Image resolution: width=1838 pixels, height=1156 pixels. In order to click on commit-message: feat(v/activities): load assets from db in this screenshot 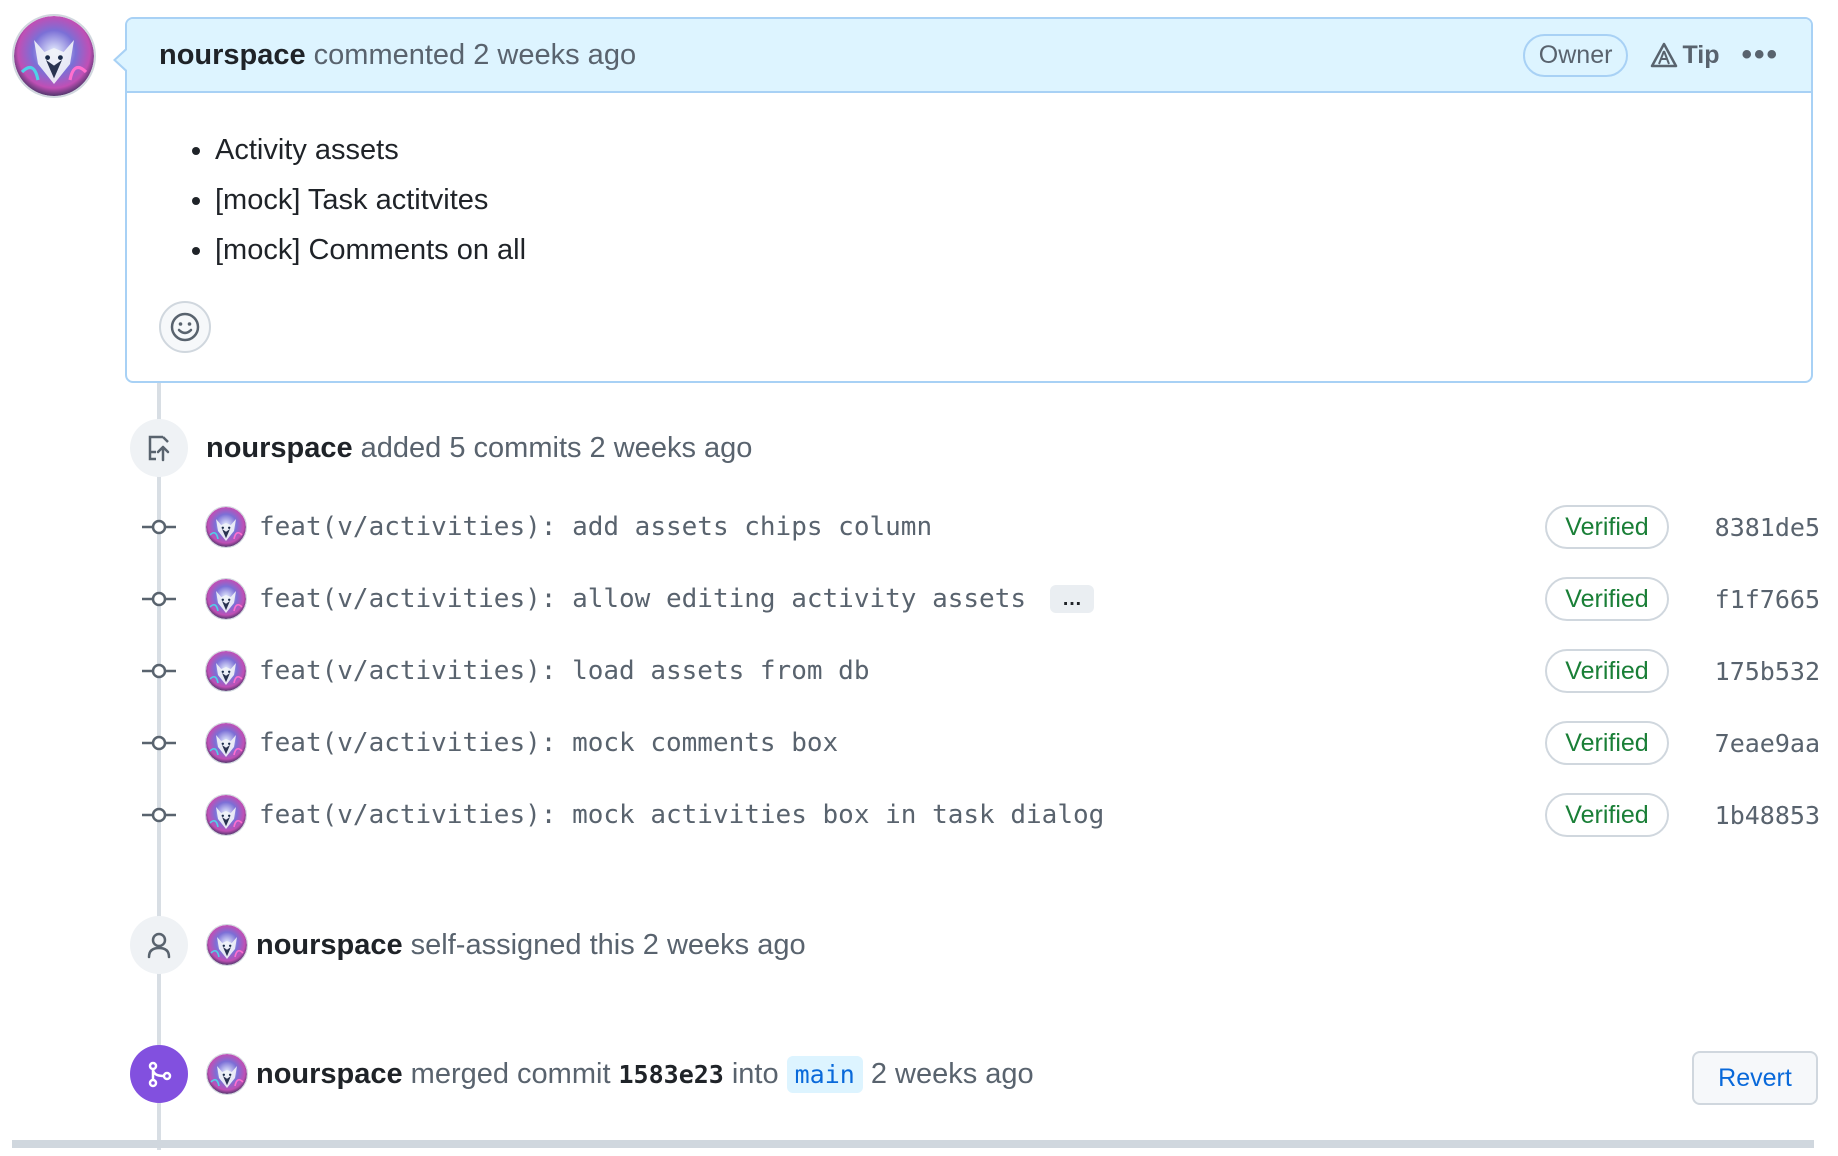, I will do `click(564, 671)`.